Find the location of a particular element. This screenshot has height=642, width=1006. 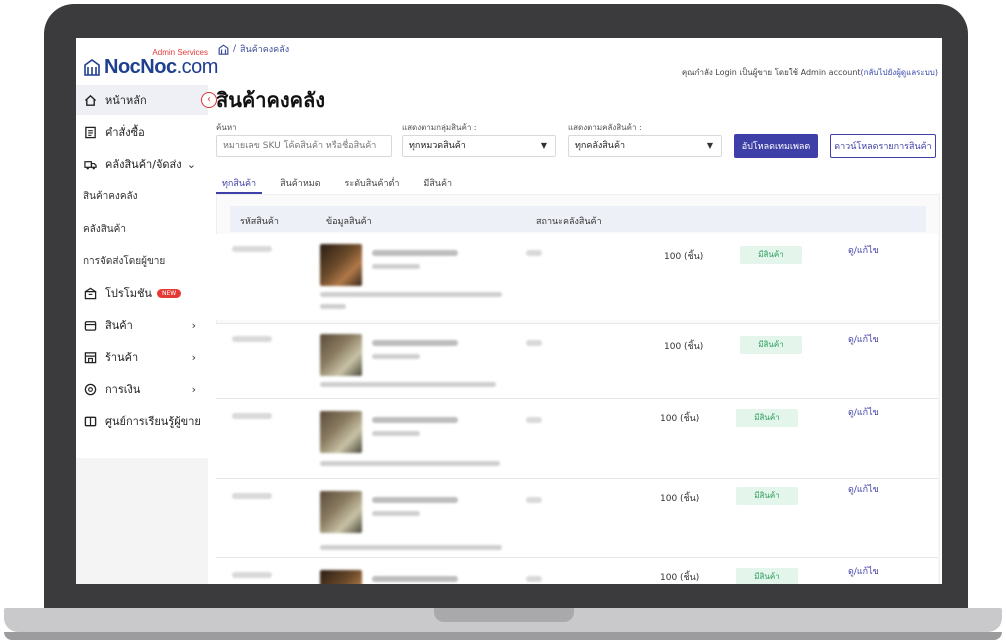

product-group-select: ทุกหมวดสินค้า ▼ is located at coordinates (479, 146).